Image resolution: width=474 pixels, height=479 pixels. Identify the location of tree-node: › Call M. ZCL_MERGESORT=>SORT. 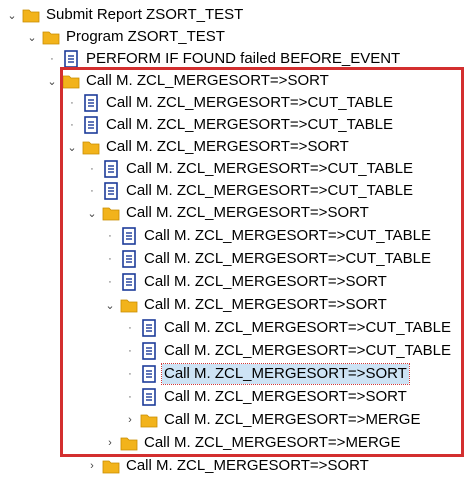
(228, 466).